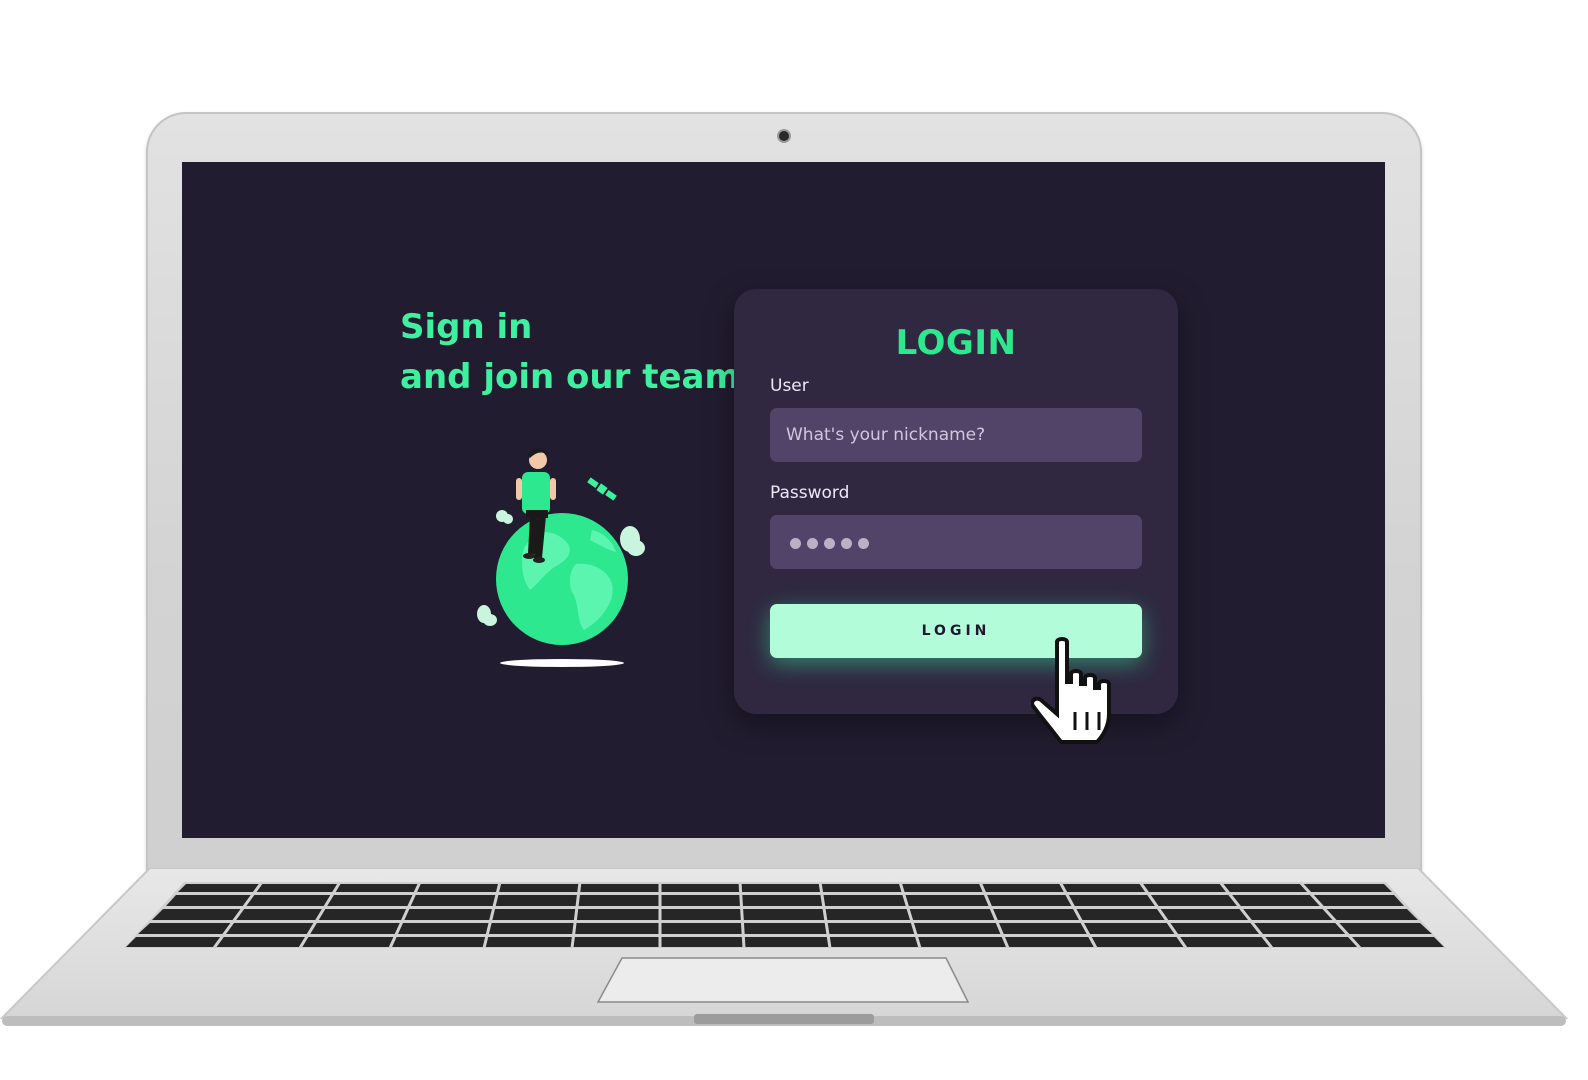  Describe the element at coordinates (570, 352) in the screenshot. I see `hero-heading: Sign in and join our team` at that location.